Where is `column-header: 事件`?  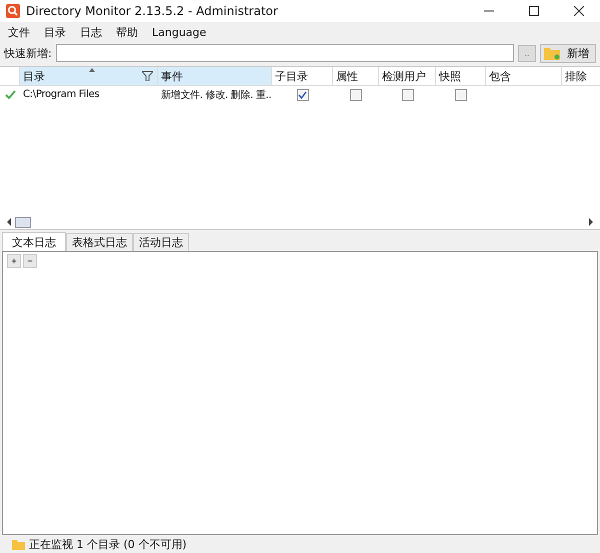
column-header: 事件 is located at coordinates (215, 76).